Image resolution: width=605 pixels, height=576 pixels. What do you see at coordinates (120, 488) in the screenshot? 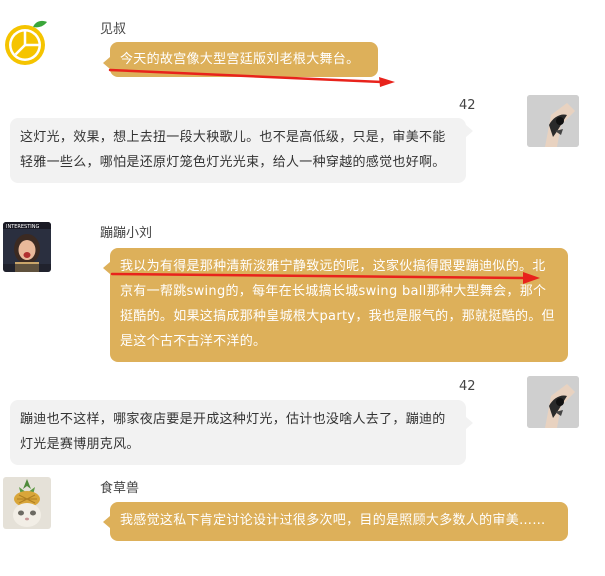
I see `sender-name: 食草兽` at bounding box center [120, 488].